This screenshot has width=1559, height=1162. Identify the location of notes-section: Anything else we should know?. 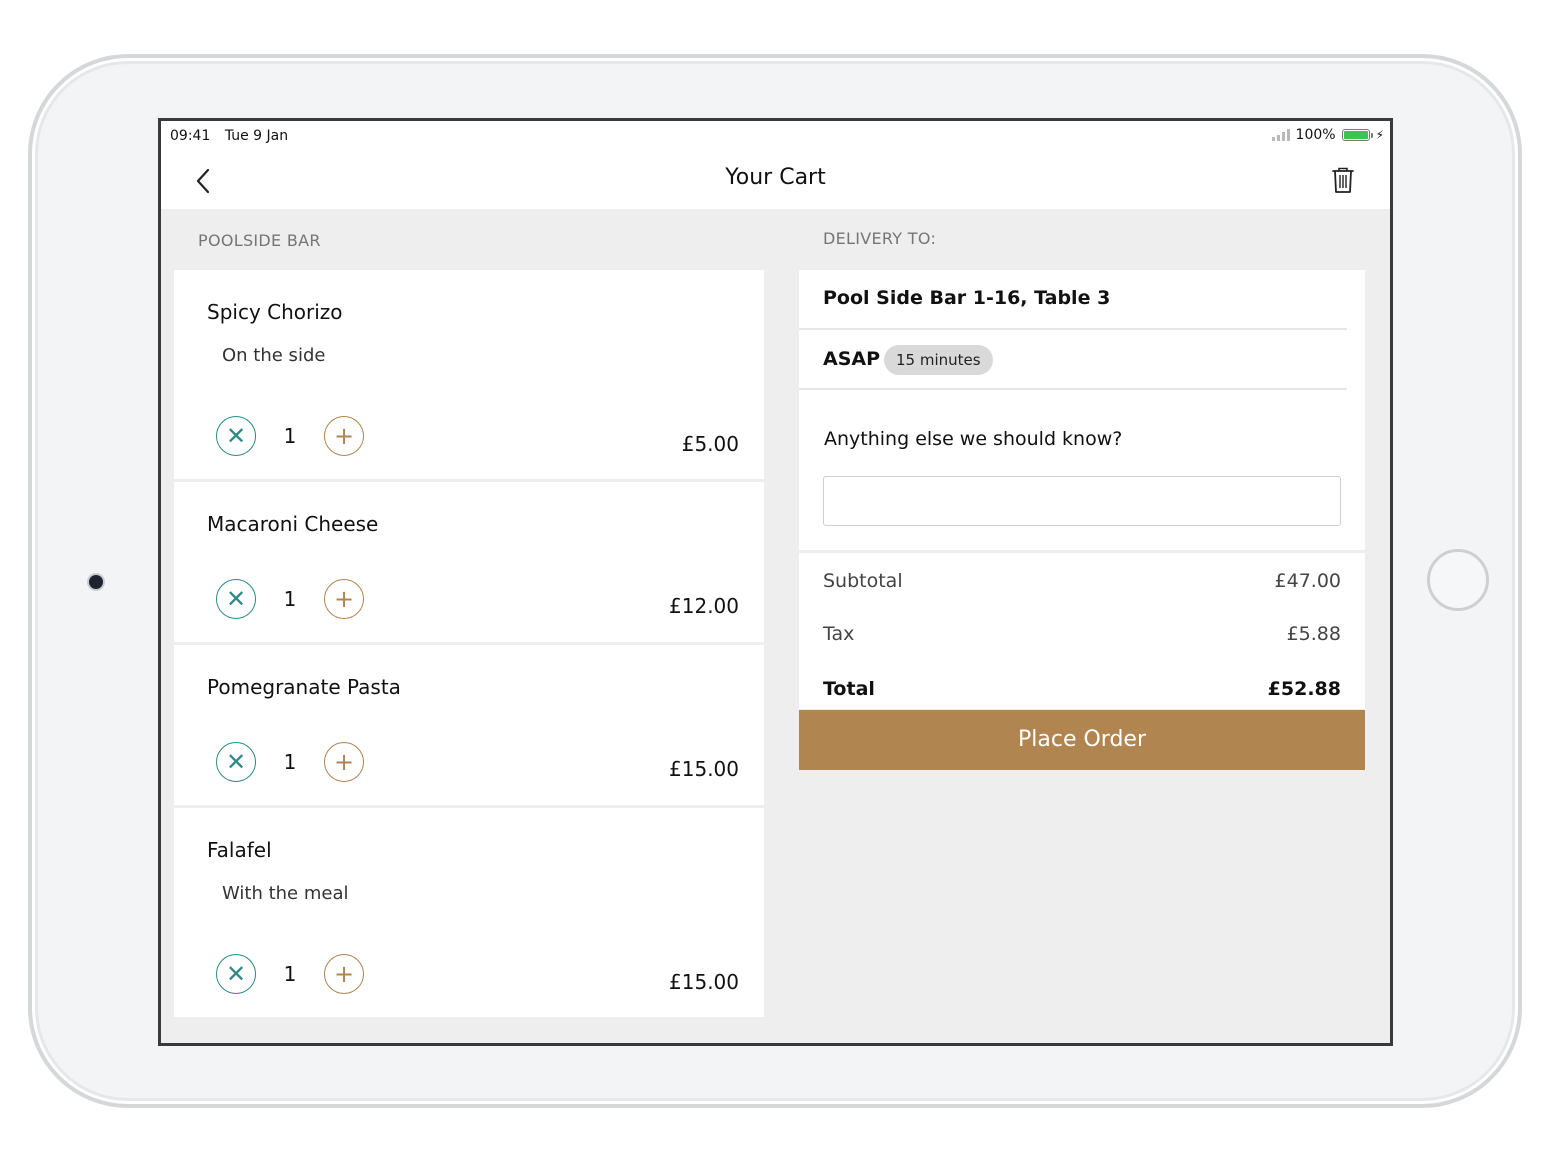
(1082, 470).